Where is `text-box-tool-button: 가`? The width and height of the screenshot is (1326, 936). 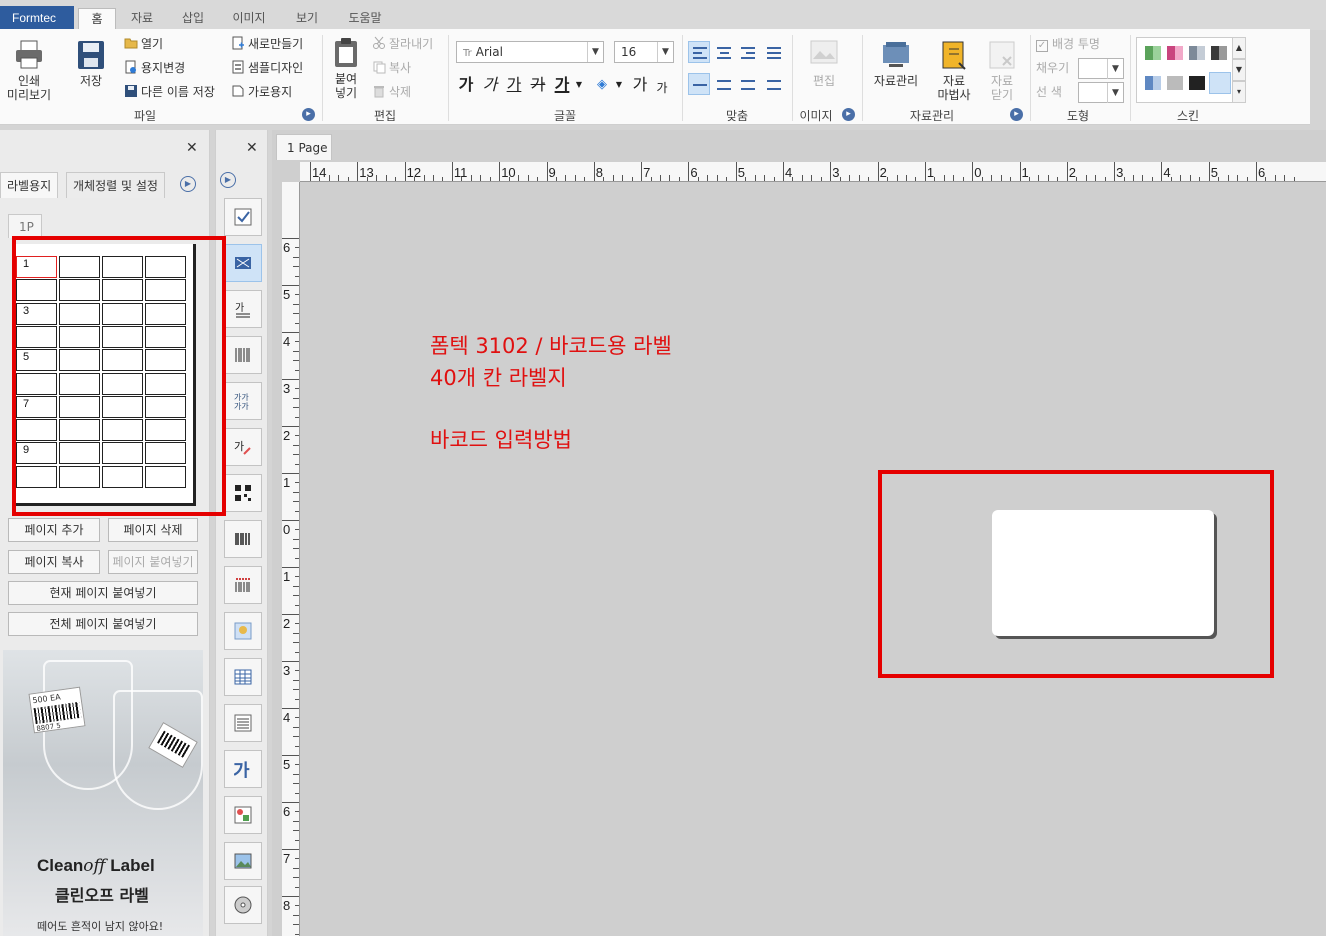
text-box-tool-button: 가 is located at coordinates (243, 309).